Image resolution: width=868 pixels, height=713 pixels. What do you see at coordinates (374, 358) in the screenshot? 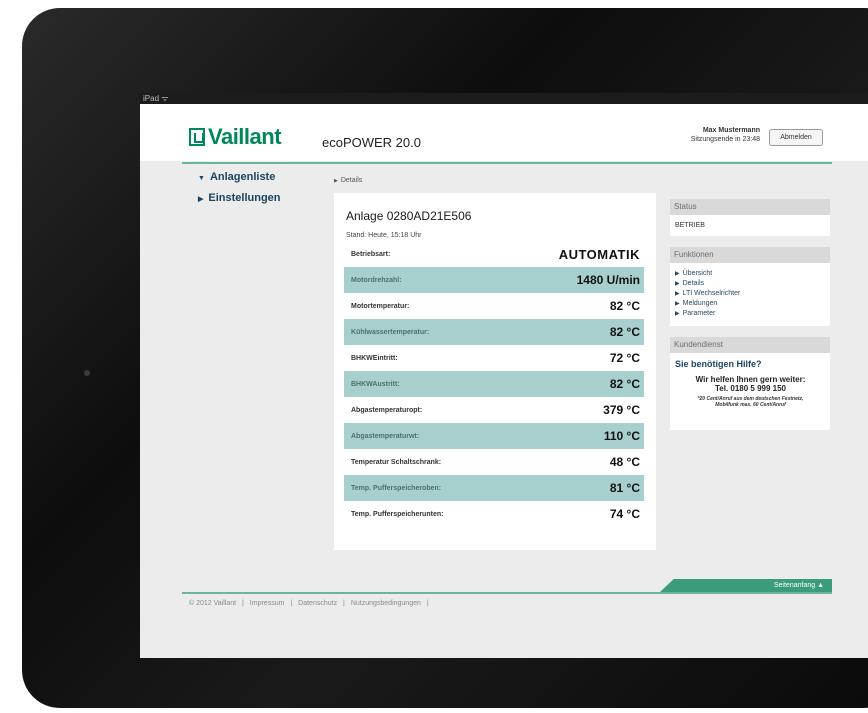
I see `row-label: BHKWEintritt:` at bounding box center [374, 358].